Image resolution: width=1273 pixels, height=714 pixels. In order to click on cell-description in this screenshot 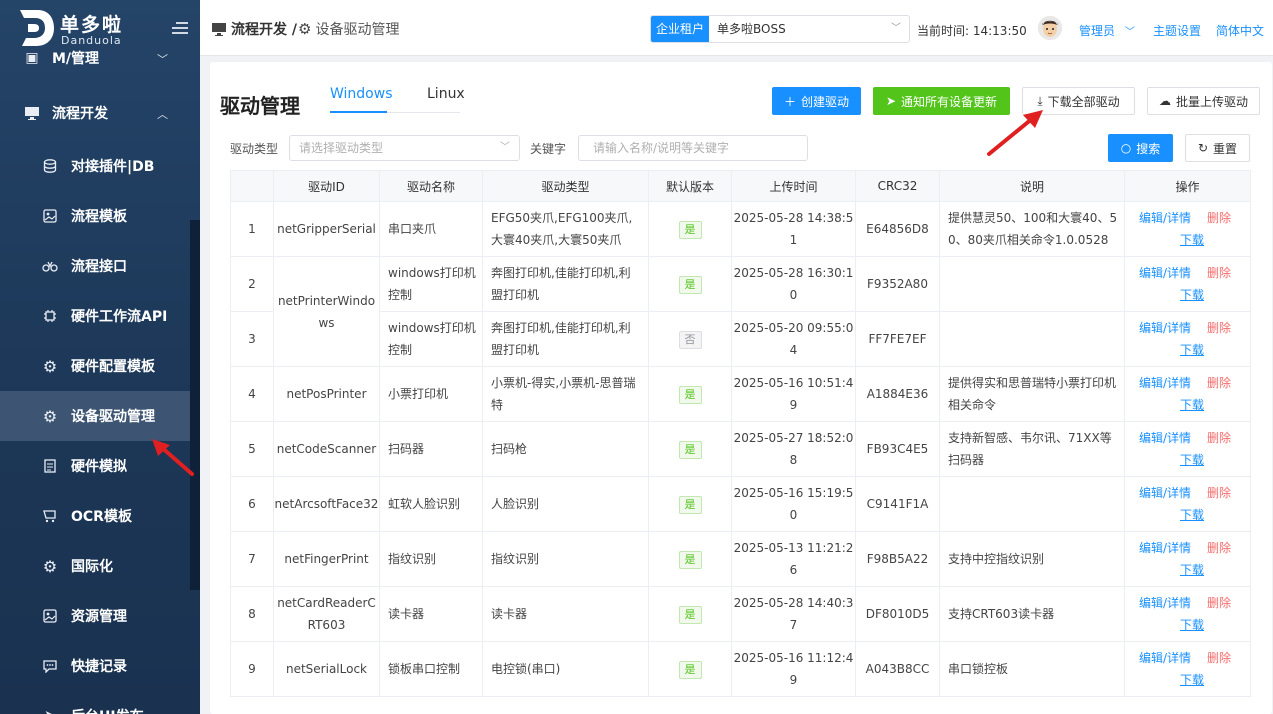, I will do `click(1032, 284)`.